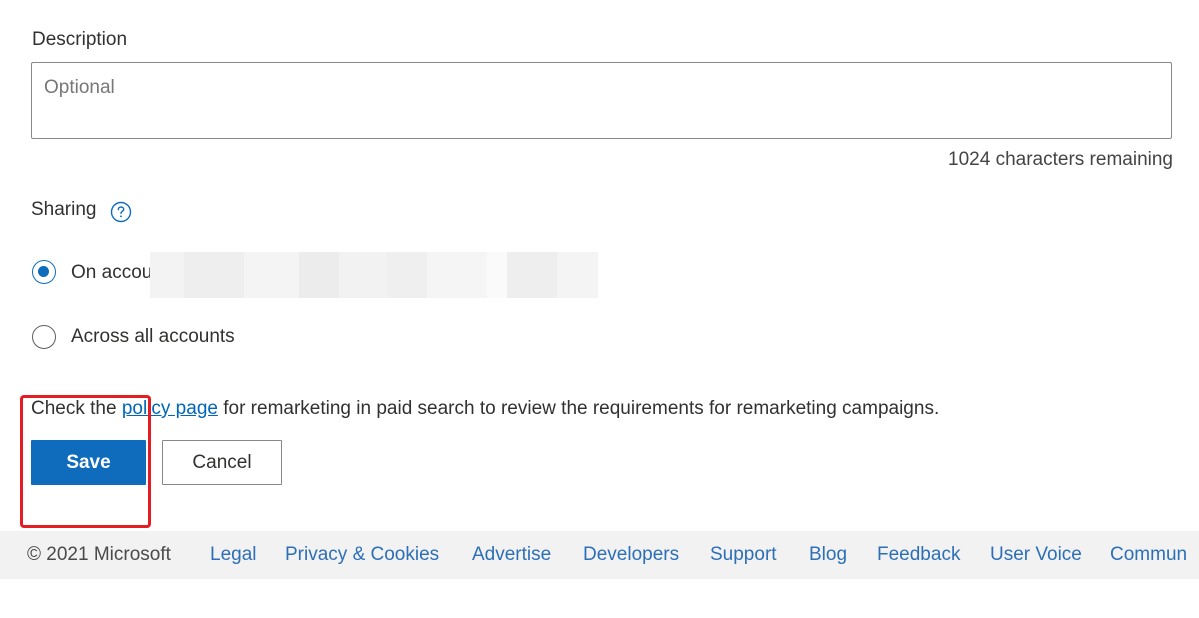 This screenshot has width=1199, height=618. What do you see at coordinates (153, 337) in the screenshot?
I see `radio-across-all-accounts-label: Across all accounts` at bounding box center [153, 337].